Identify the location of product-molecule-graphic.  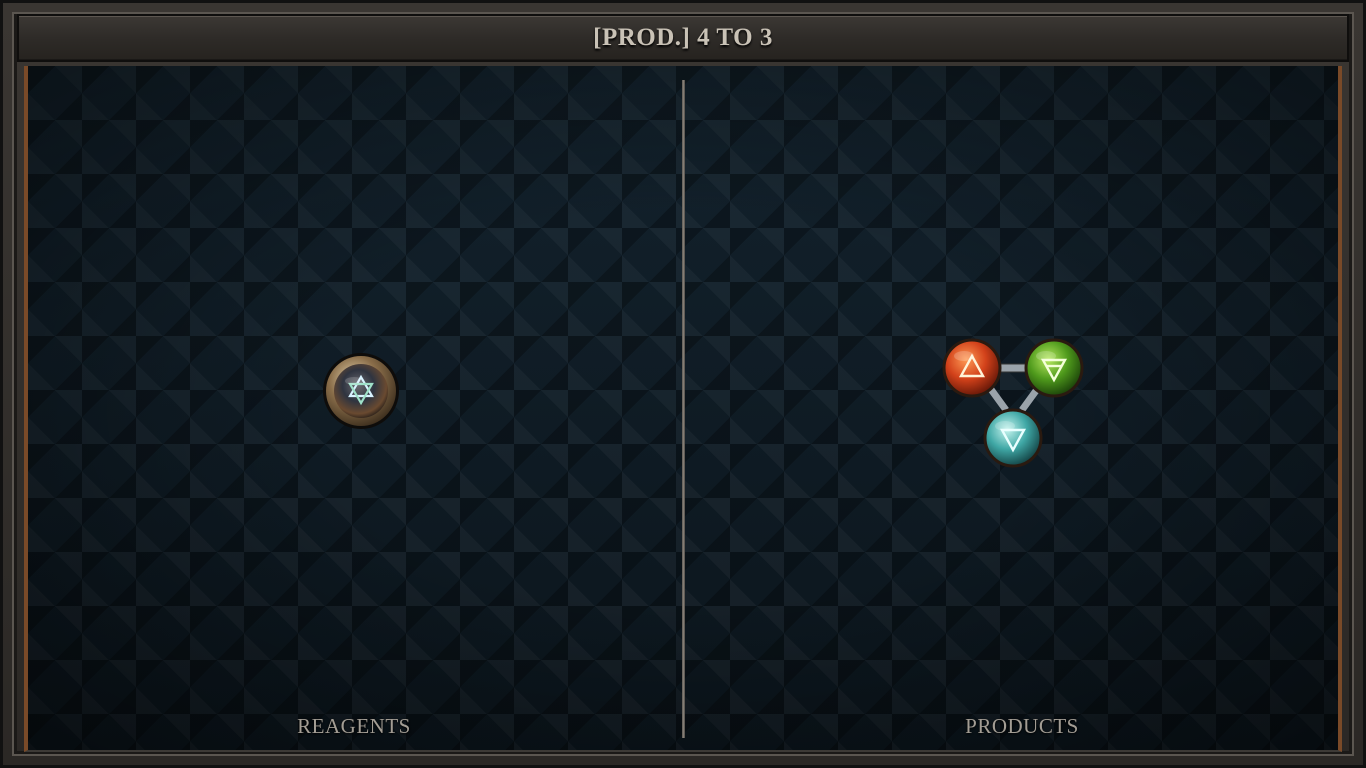
(1013, 403).